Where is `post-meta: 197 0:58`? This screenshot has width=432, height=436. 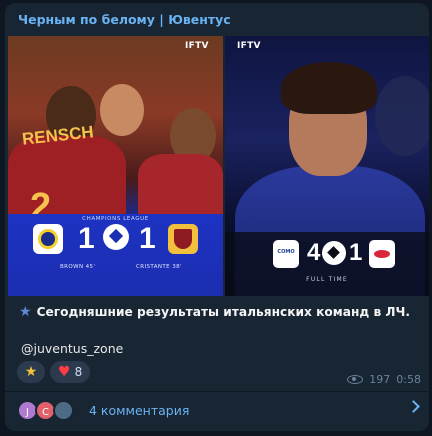 post-meta: 197 0:58 is located at coordinates (384, 379).